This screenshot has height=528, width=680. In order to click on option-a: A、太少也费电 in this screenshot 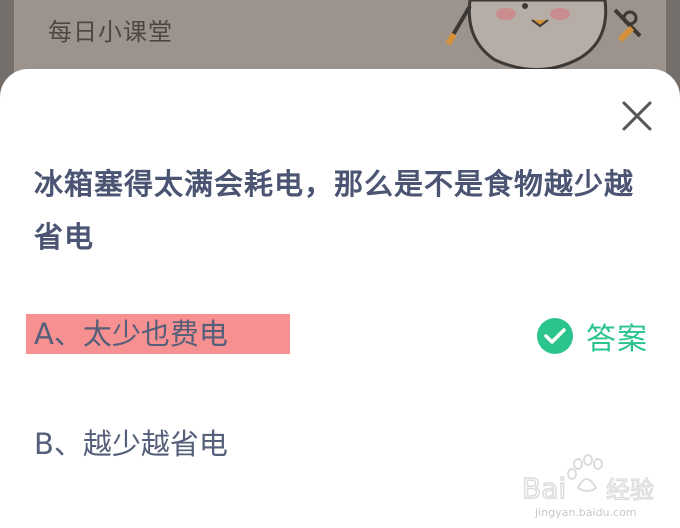, I will do `click(158, 334)`.